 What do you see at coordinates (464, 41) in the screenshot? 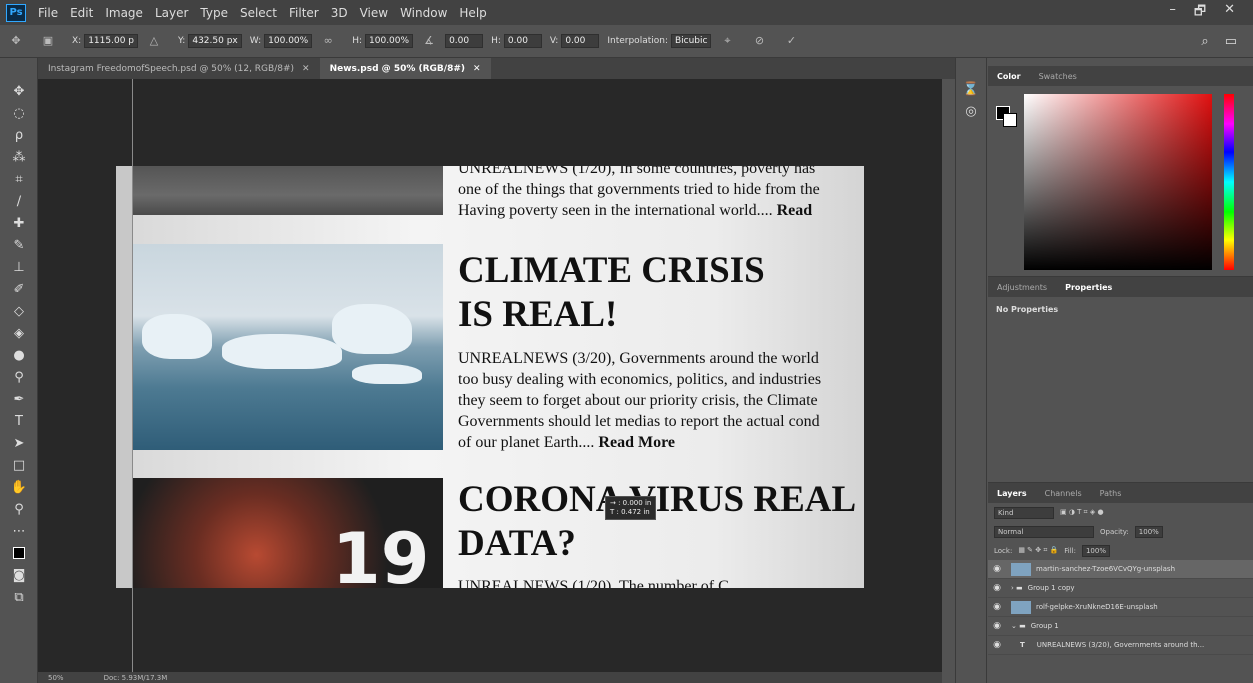
I see `angle-field: 0.00` at bounding box center [464, 41].